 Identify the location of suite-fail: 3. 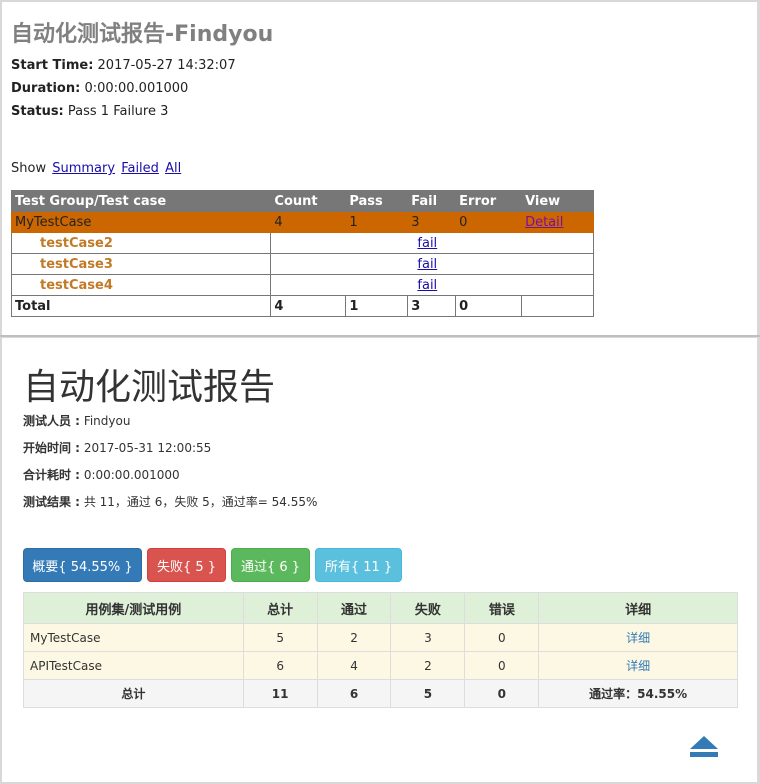
(428, 637).